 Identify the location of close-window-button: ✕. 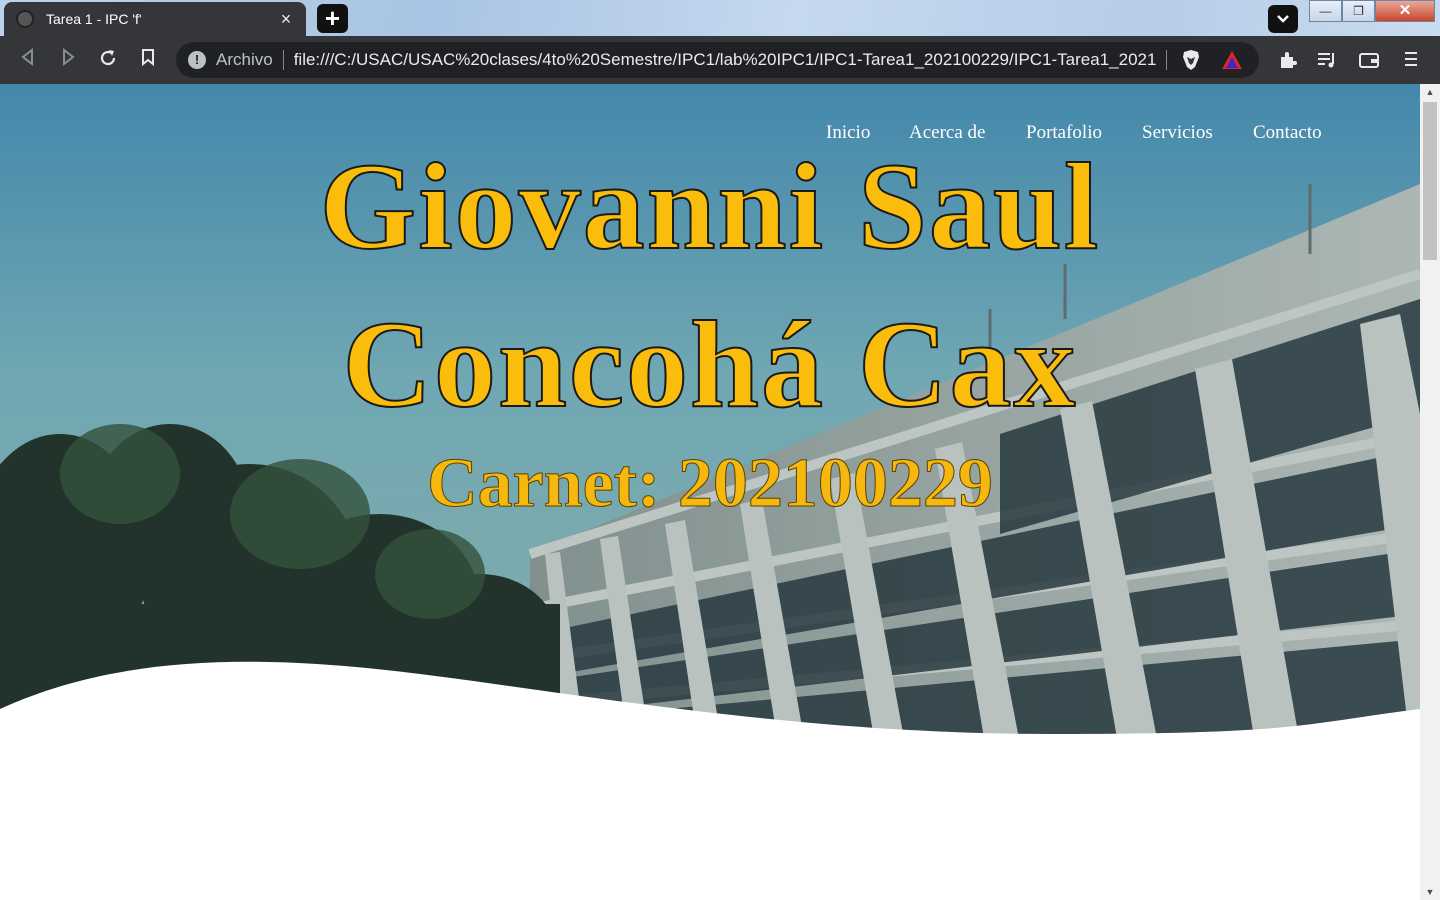
(1405, 11).